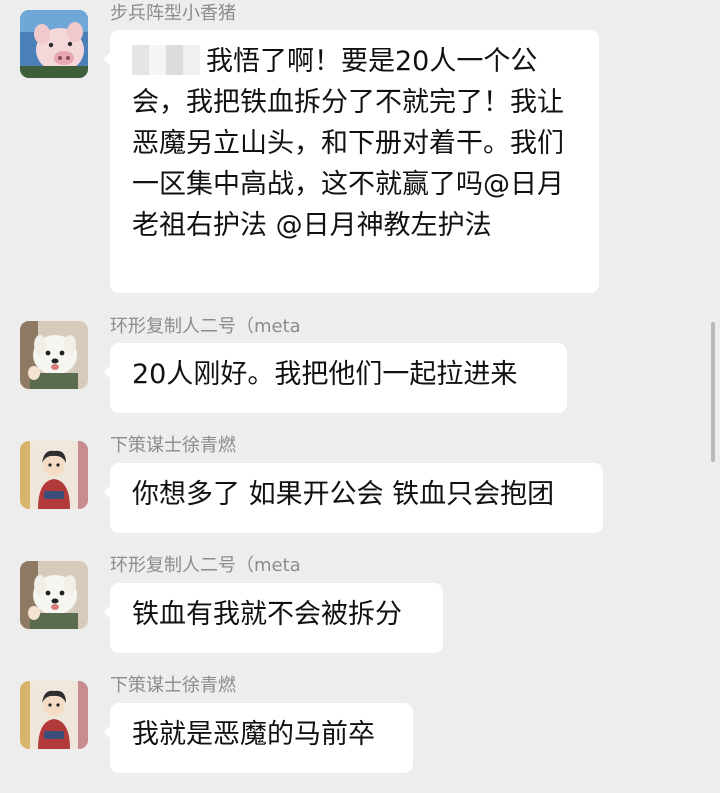  I want to click on blurred-mention, so click(166, 60).